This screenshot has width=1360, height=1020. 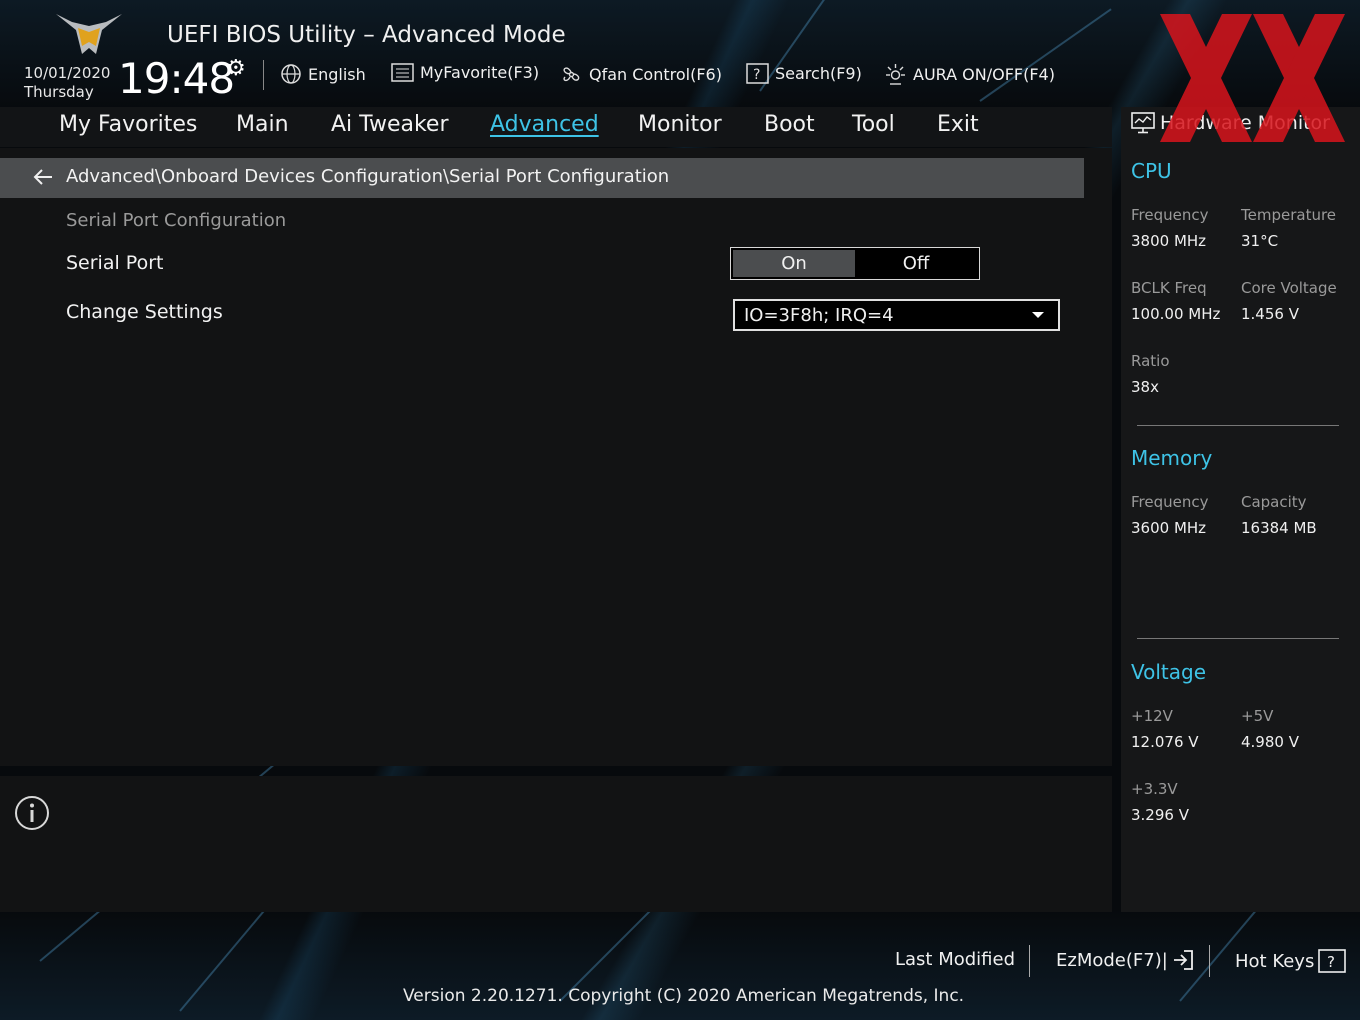 What do you see at coordinates (819, 315) in the screenshot?
I see `change-settings-value: IO=3F8h; IRQ=4` at bounding box center [819, 315].